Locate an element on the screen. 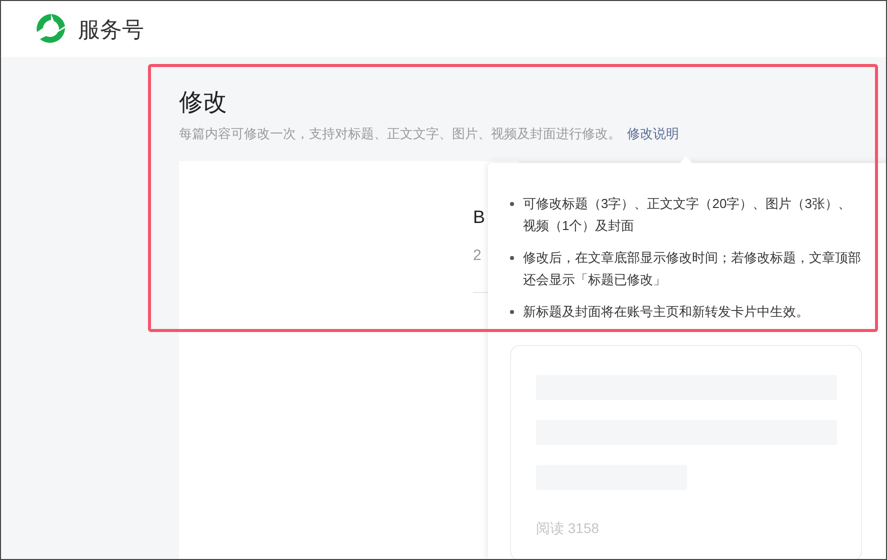 This screenshot has height=560, width=887. app-title: 服务号 is located at coordinates (111, 30).